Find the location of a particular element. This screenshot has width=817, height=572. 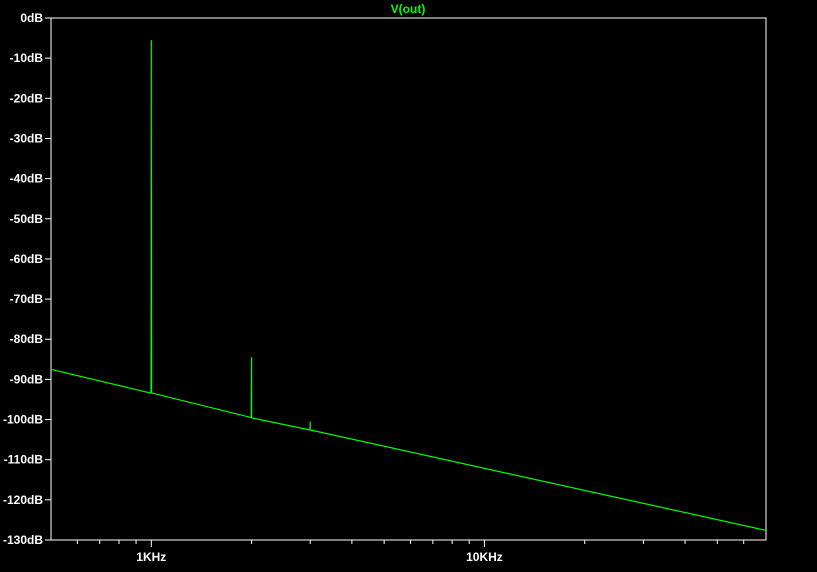

y-tick-label: -10dB is located at coordinates (27, 58).